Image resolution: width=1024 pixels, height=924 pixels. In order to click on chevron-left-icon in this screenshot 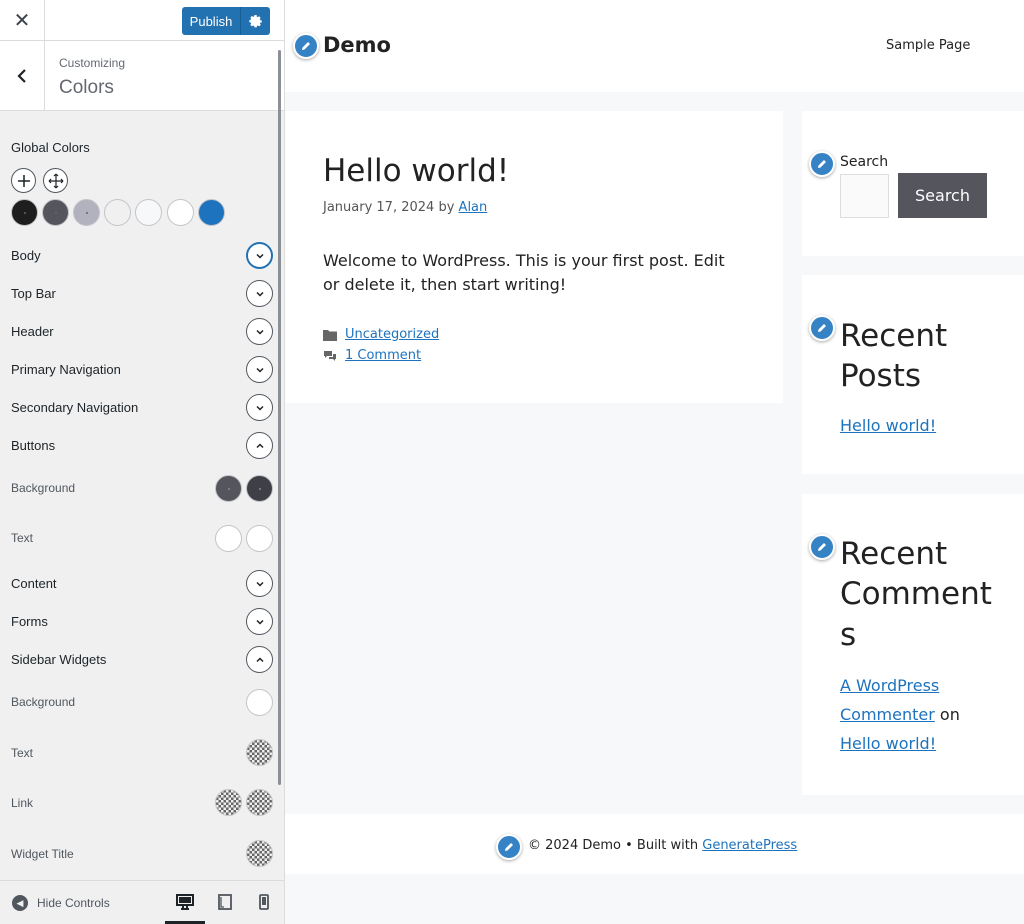, I will do `click(22, 75)`.